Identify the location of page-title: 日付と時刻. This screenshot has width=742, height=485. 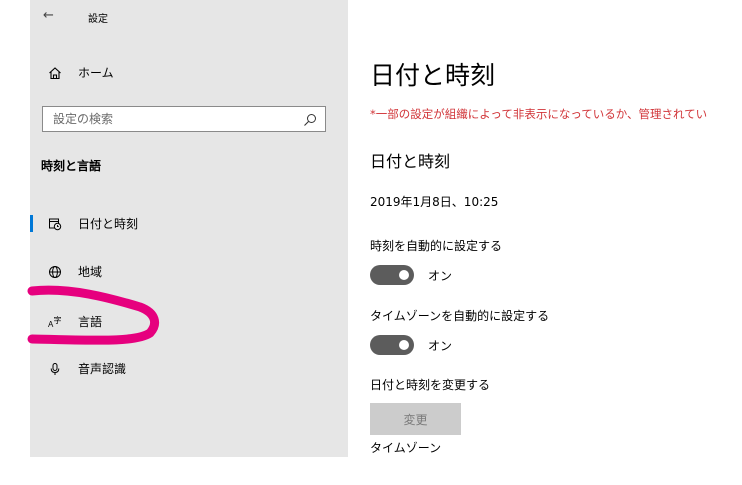
(433, 75).